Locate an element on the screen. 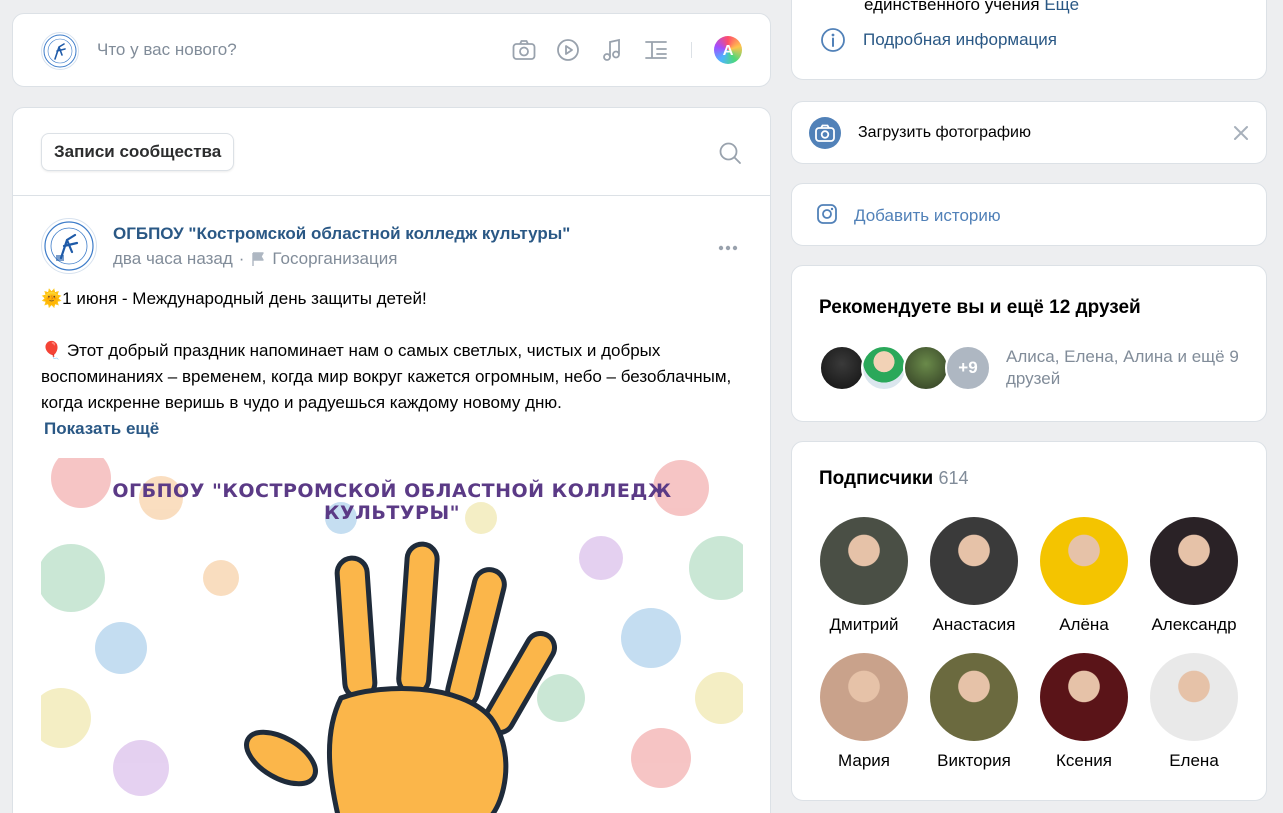 Image resolution: width=1283 pixels, height=813 pixels. subscriber-item: Александр is located at coordinates (1194, 576).